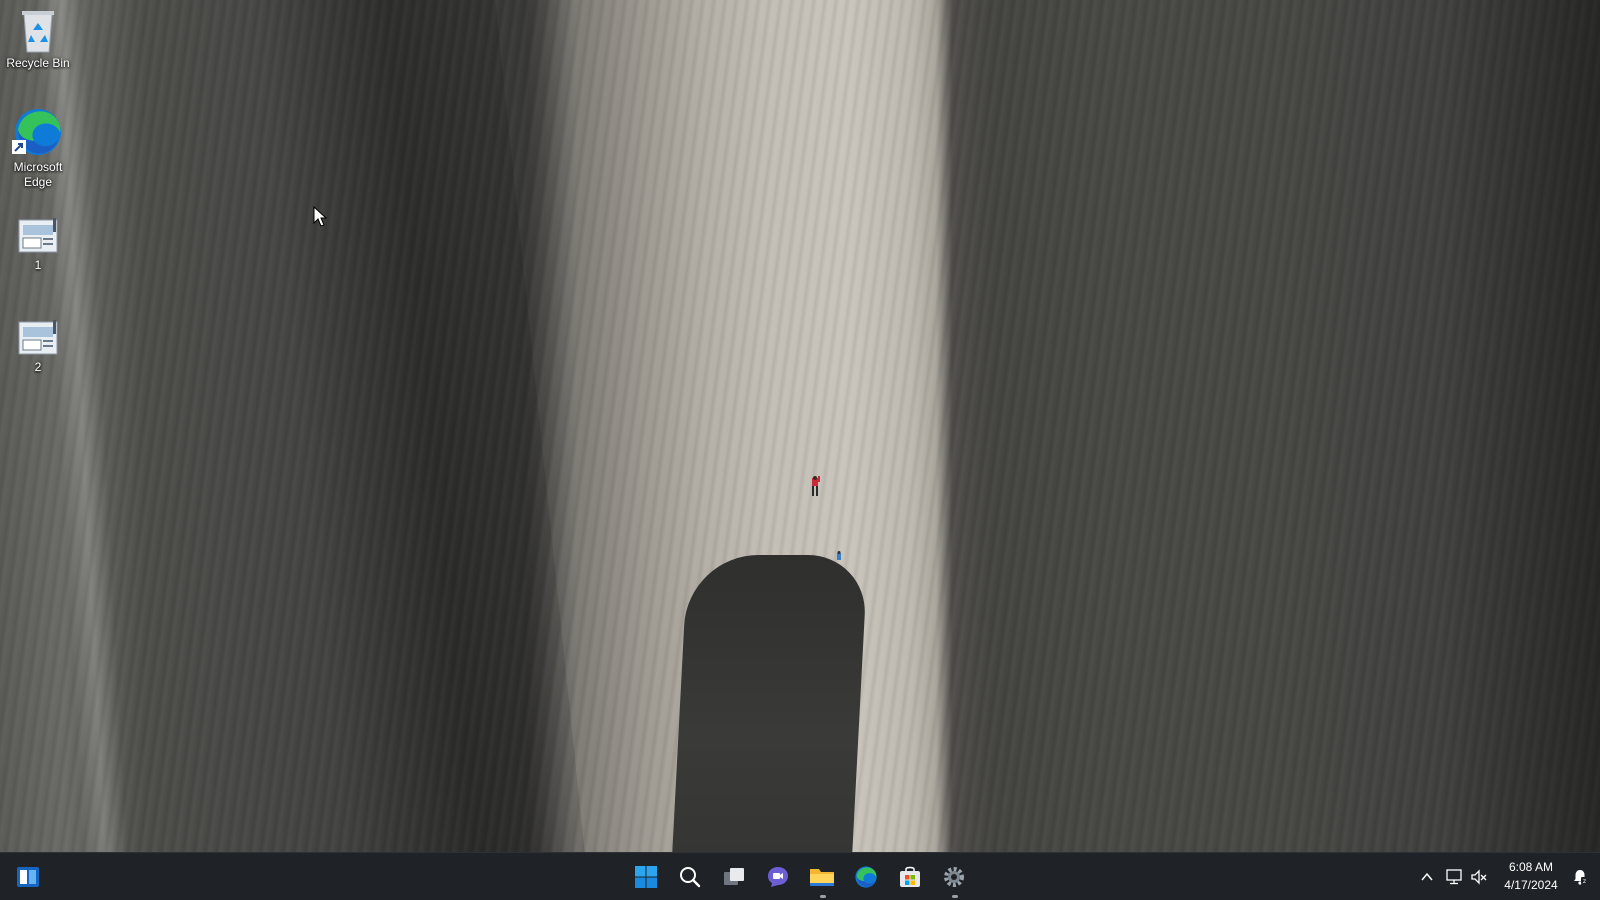 Image resolution: width=1600 pixels, height=900 pixels. I want to click on edge-taskbar-button, so click(866, 877).